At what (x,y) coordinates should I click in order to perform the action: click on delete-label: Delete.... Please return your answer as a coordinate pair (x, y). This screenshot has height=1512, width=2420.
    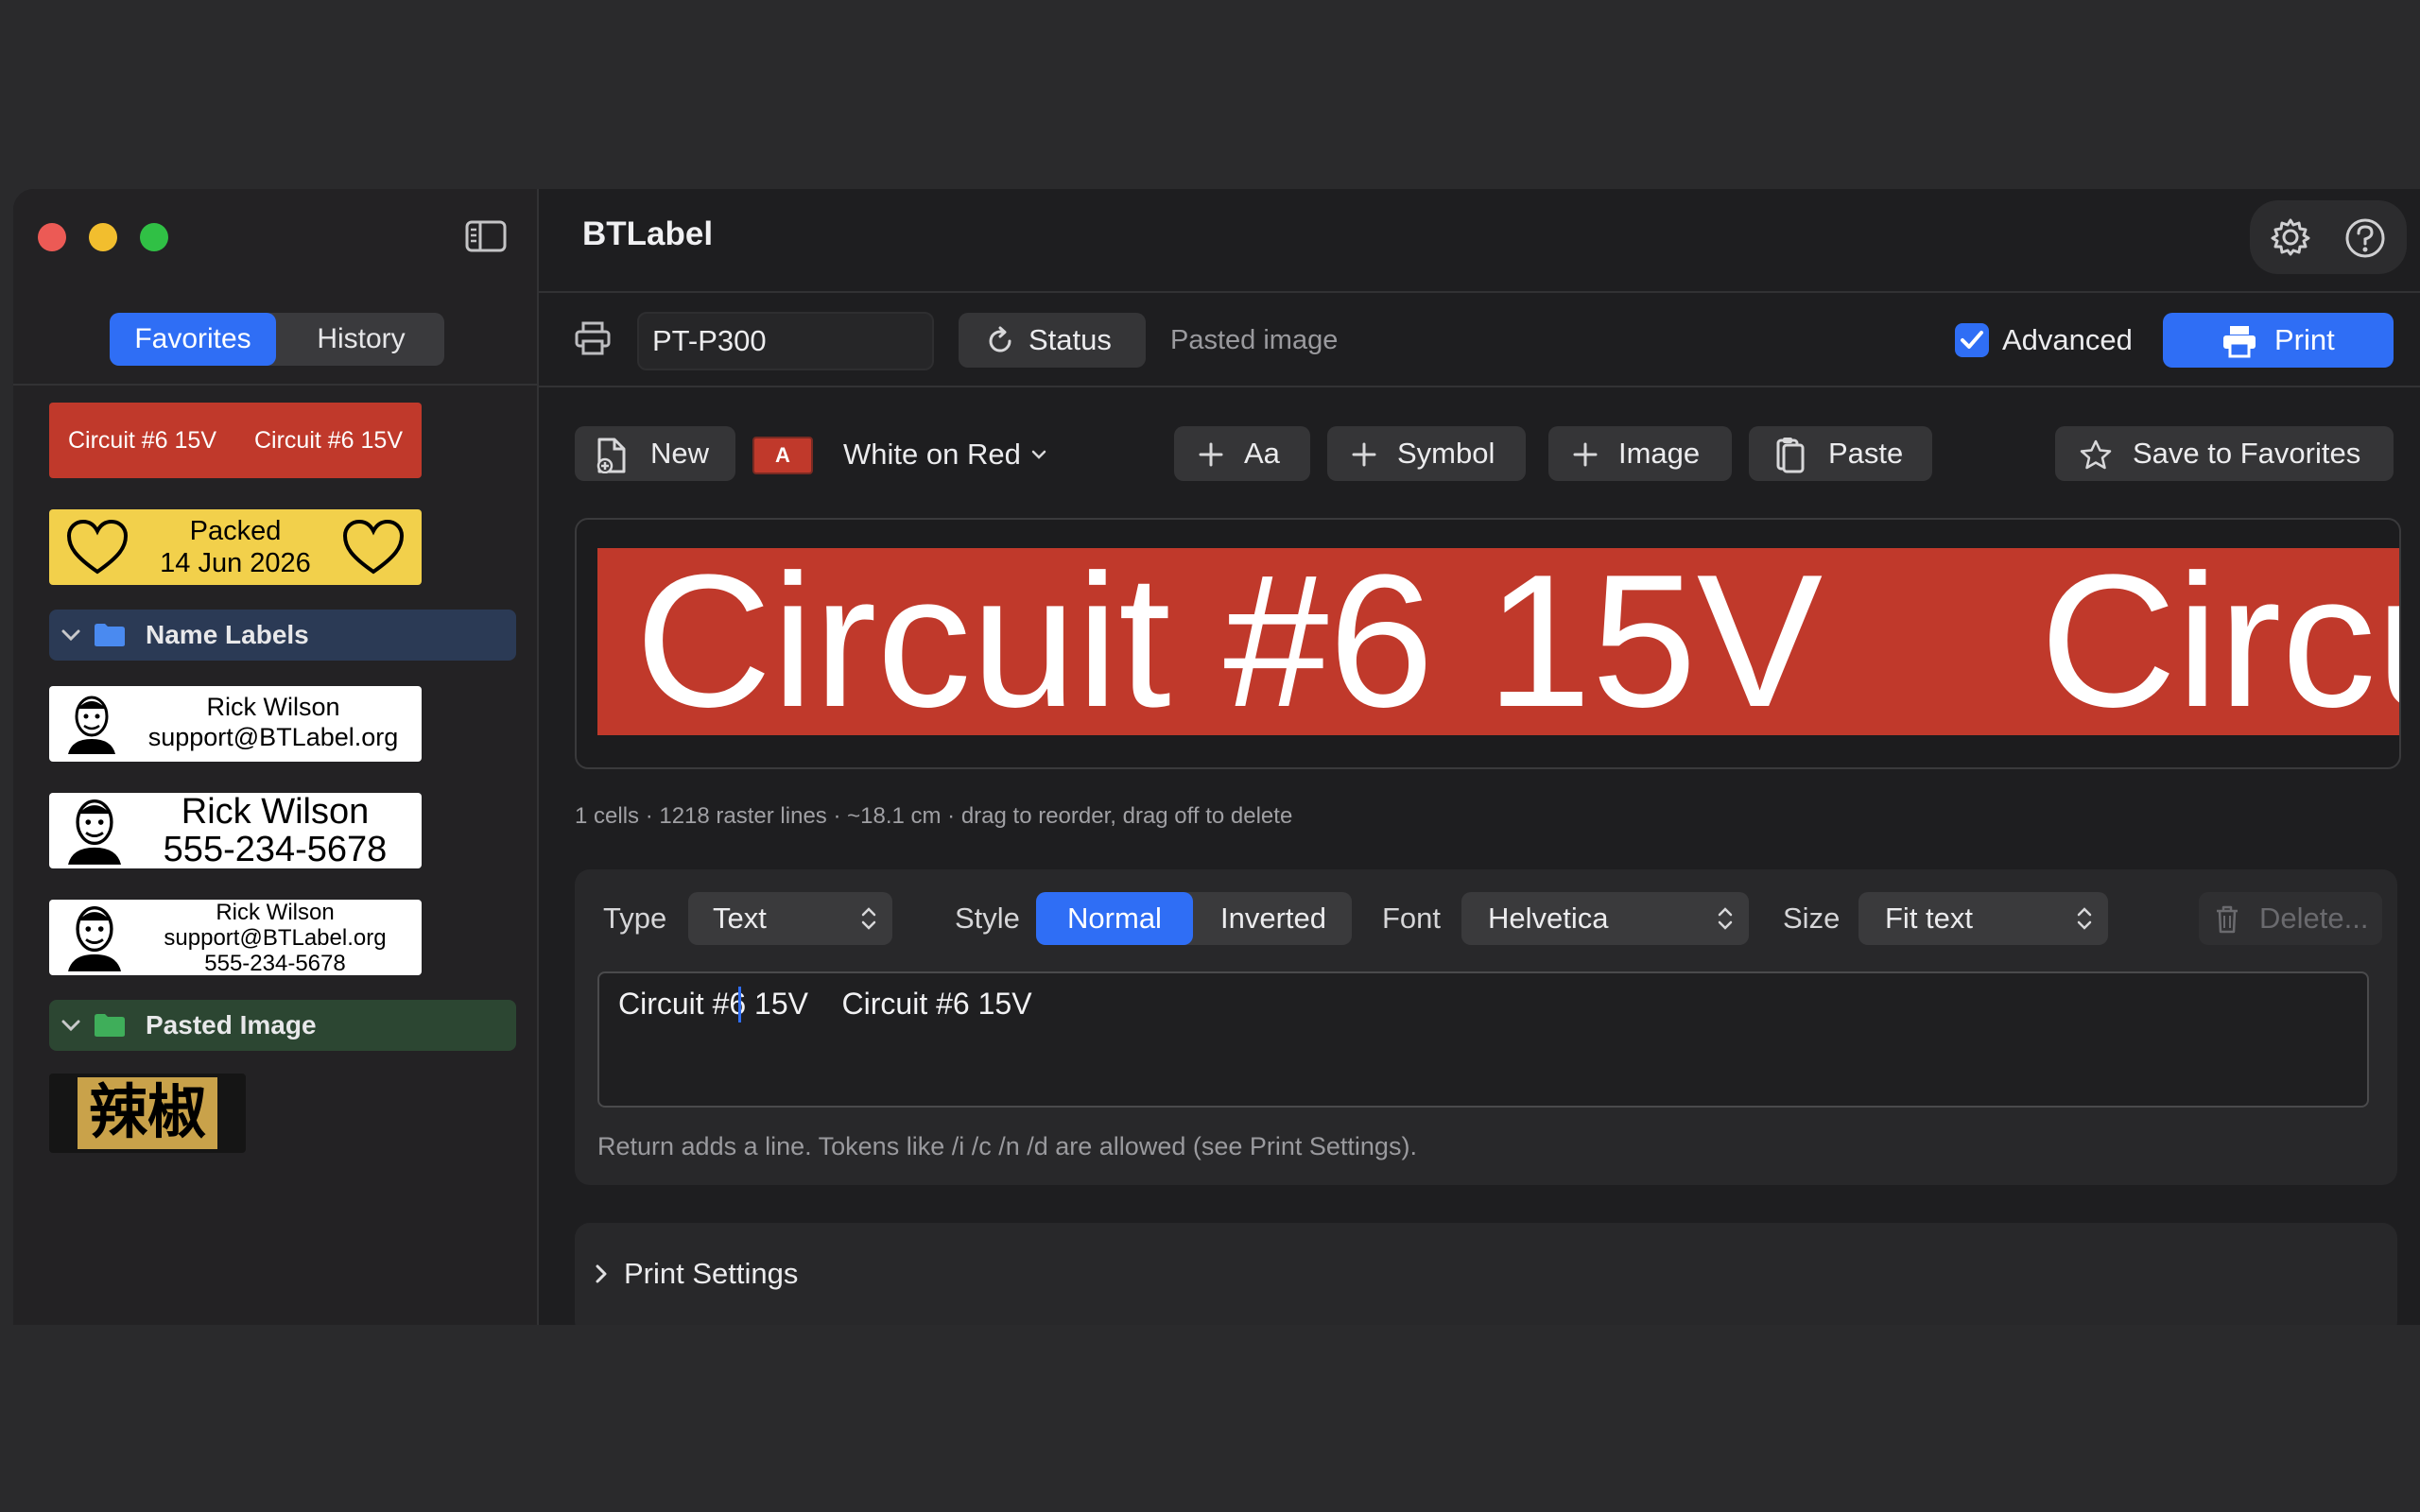
    Looking at the image, I should click on (2314, 918).